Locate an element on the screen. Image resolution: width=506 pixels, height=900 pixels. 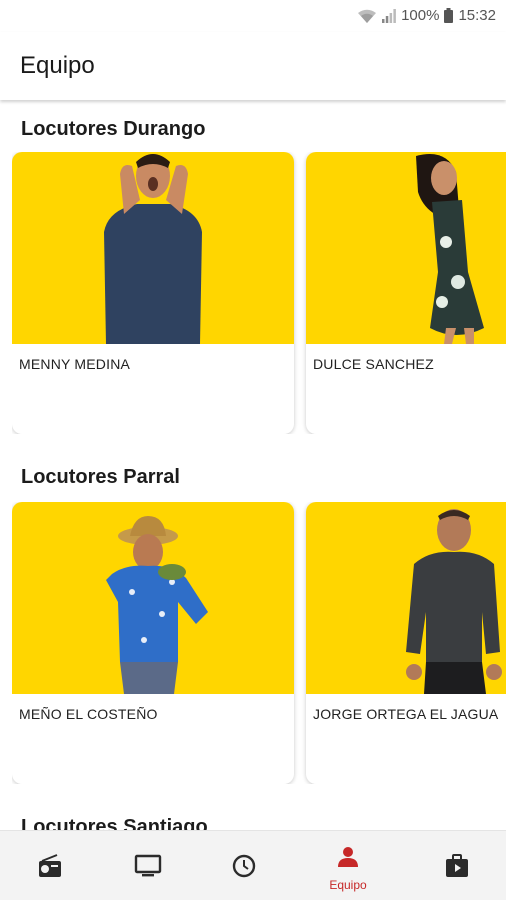
app-bar: Equipo is located at coordinates (253, 66).